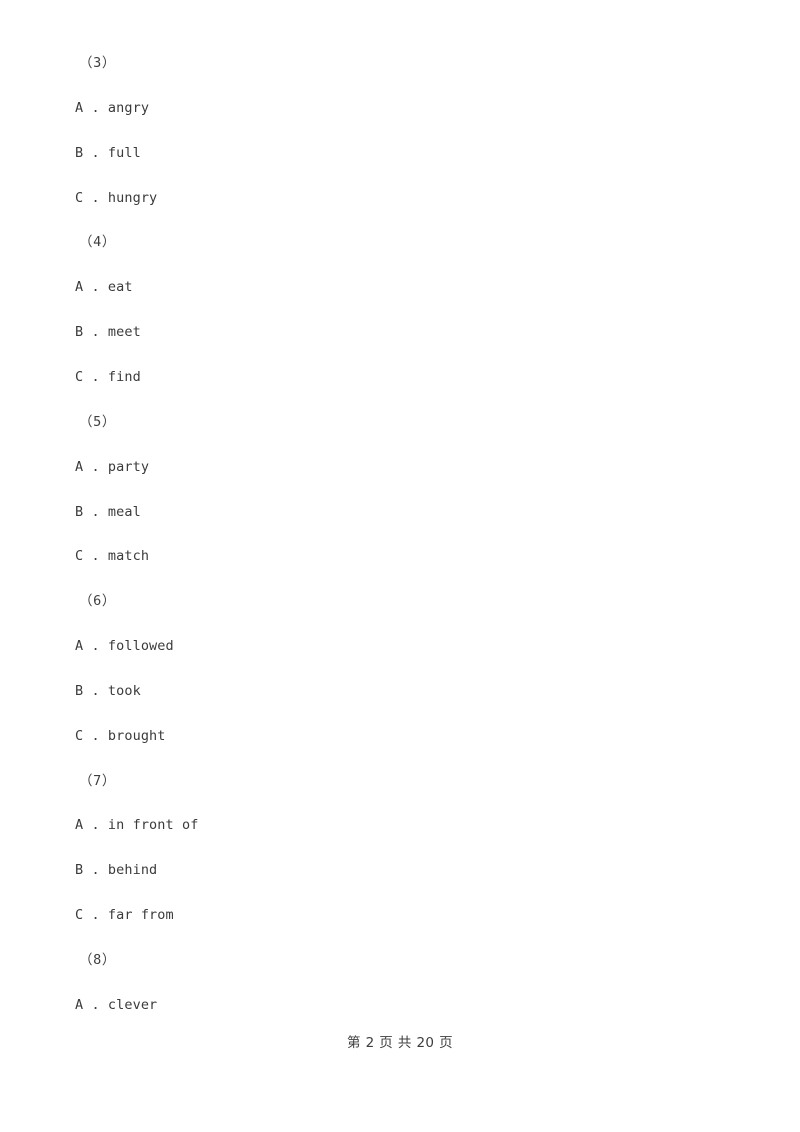 This screenshot has height=1132, width=800. What do you see at coordinates (132, 197) in the screenshot?
I see `option-text: hungry` at bounding box center [132, 197].